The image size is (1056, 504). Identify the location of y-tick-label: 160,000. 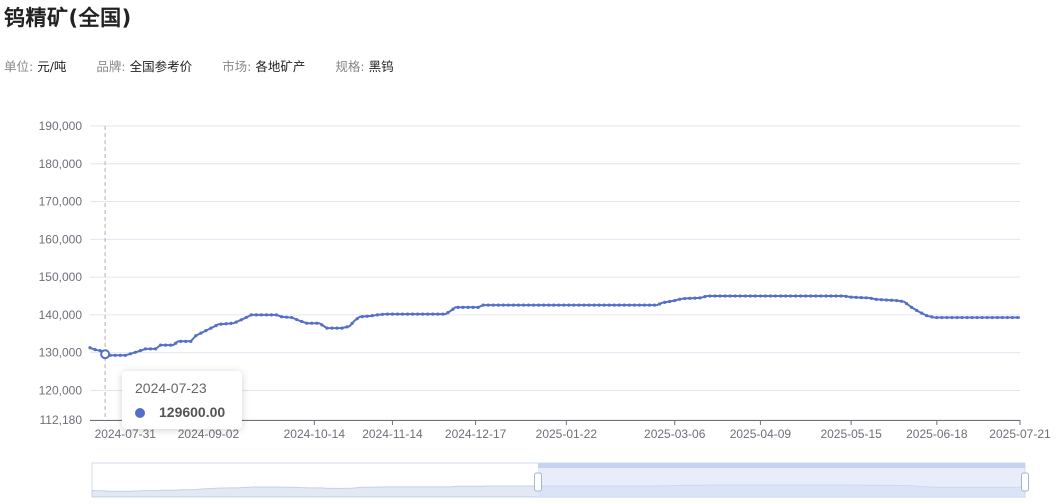
(61, 239).